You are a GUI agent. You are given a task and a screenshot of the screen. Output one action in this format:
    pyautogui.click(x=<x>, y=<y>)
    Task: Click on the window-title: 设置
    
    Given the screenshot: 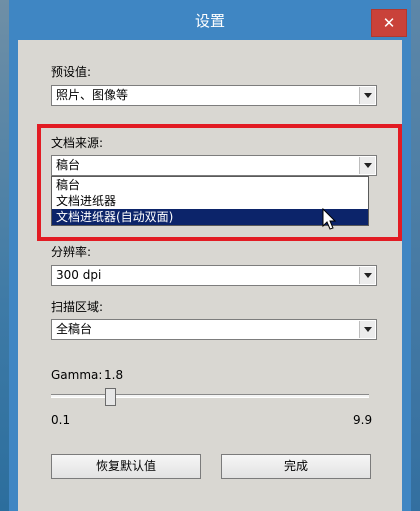 What is the action you would take?
    pyautogui.click(x=209, y=21)
    